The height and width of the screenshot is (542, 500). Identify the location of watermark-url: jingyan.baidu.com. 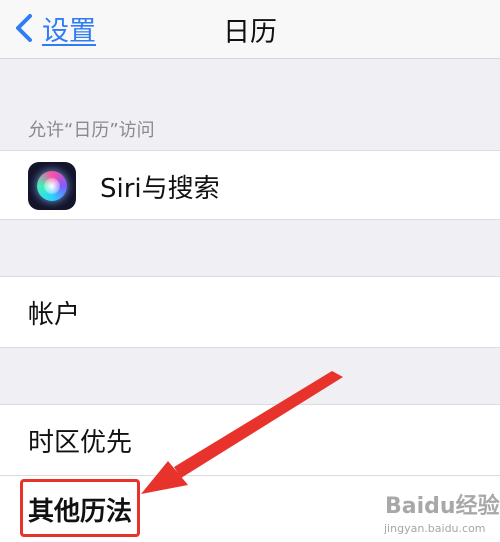
(435, 528).